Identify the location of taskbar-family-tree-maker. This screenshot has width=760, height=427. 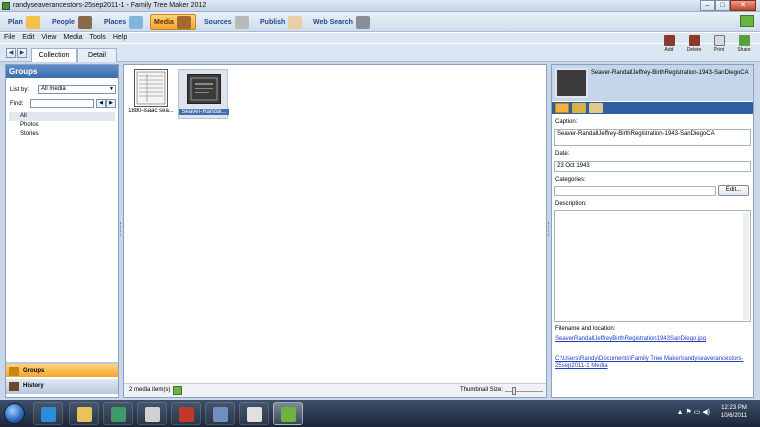
(288, 413).